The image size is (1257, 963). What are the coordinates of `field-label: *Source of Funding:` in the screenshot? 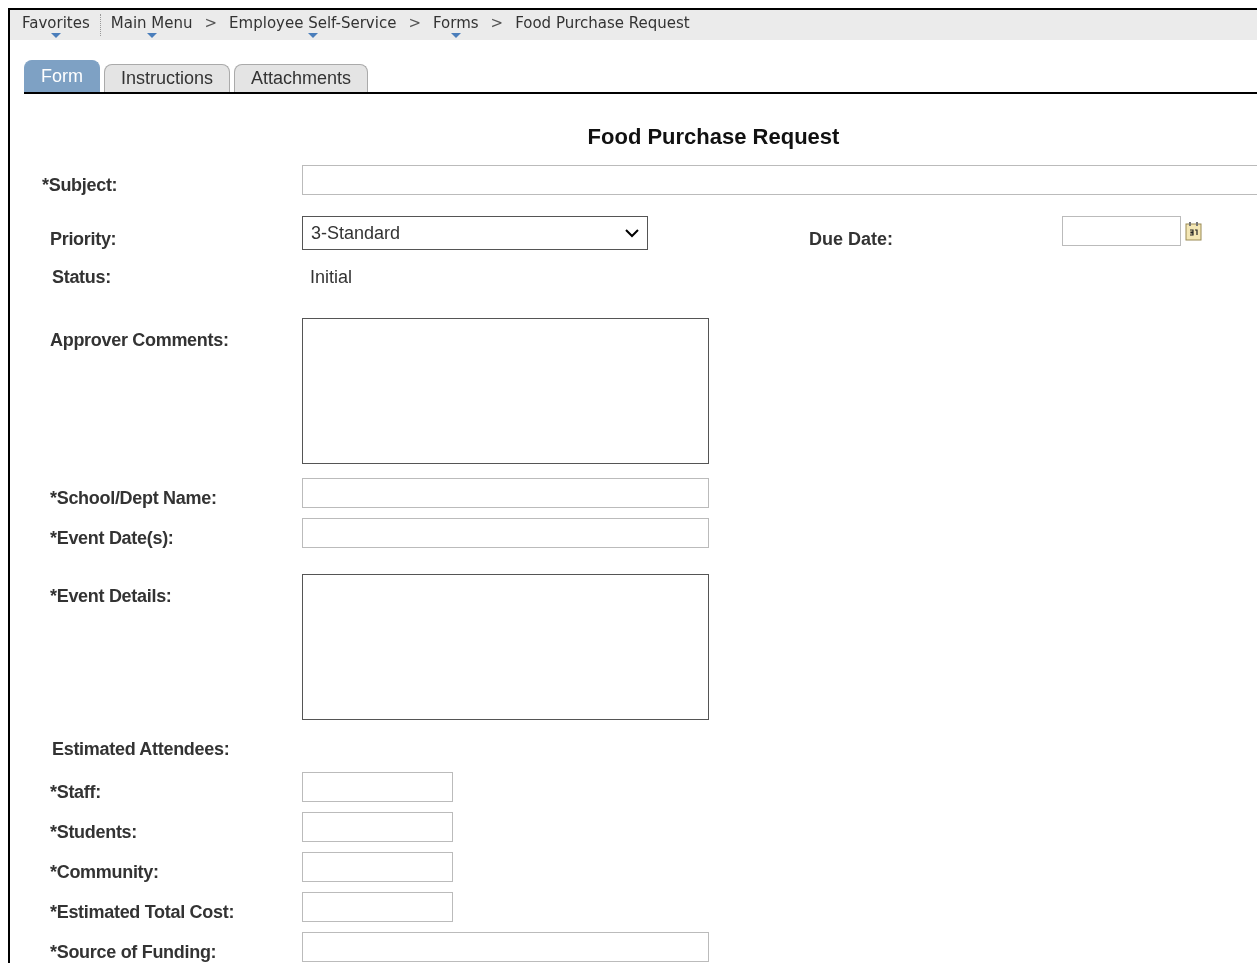 It's located at (133, 951).